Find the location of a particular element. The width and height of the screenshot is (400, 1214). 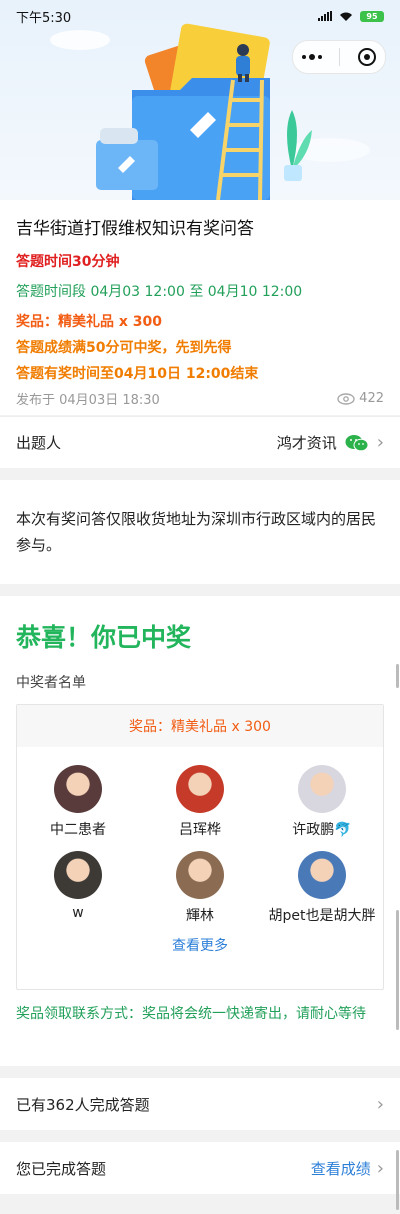

winner-item: 许政鹏🐬 is located at coordinates (322, 803).